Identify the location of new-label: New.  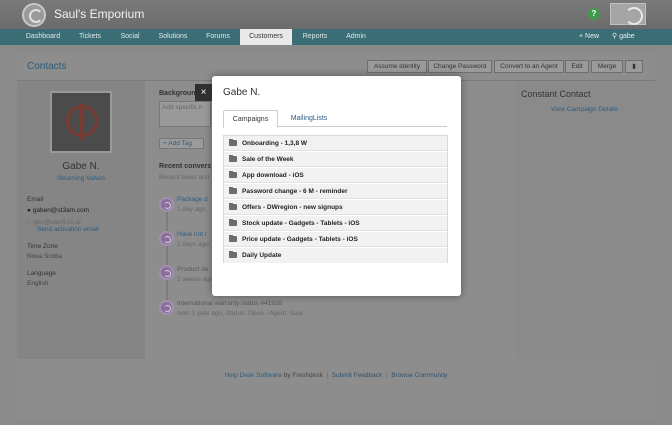
(592, 36).